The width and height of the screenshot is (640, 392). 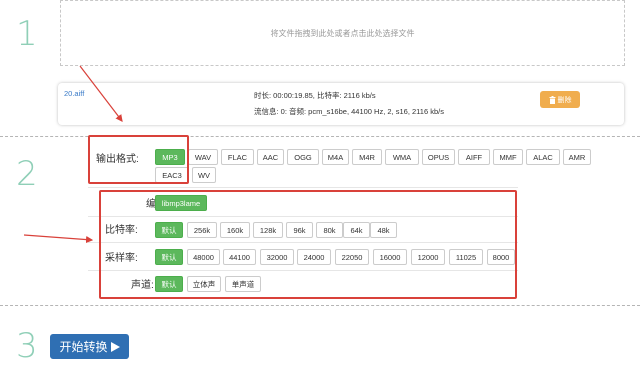 What do you see at coordinates (58, 239) in the screenshot?
I see `arrow-to-encoding-settings` at bounding box center [58, 239].